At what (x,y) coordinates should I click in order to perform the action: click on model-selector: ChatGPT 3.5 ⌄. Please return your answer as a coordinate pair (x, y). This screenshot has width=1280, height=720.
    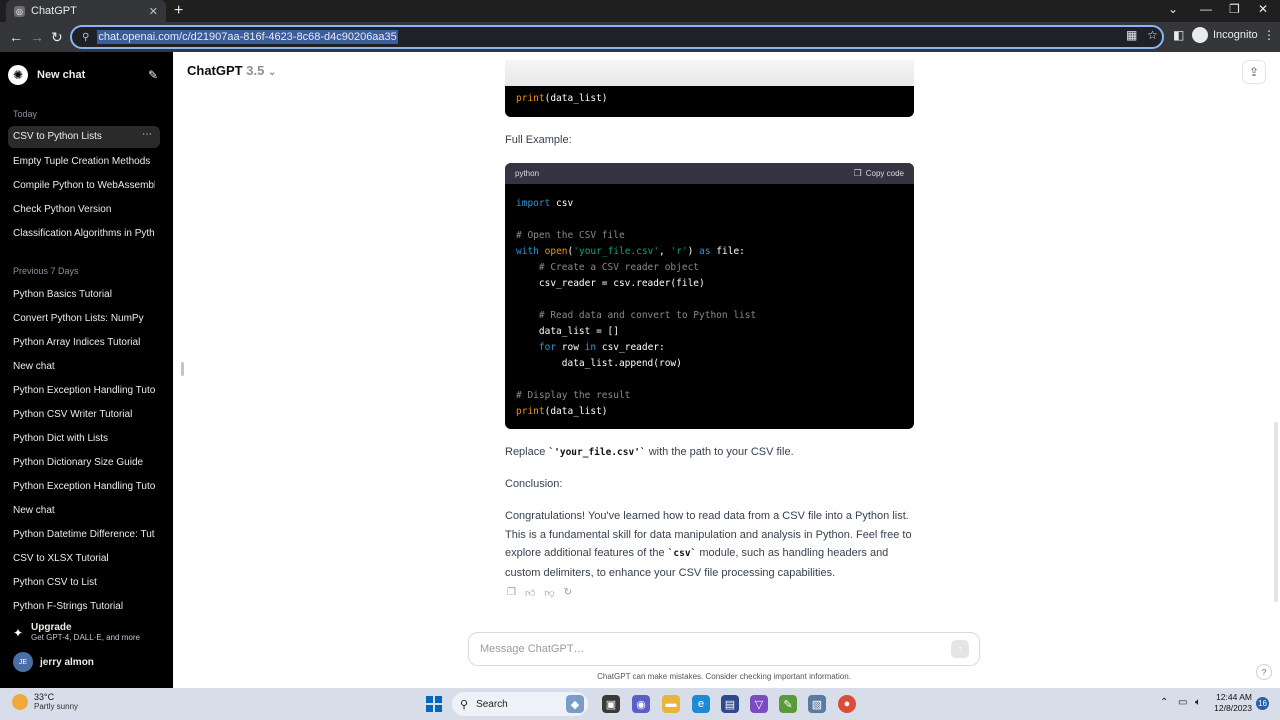
    Looking at the image, I should click on (231, 70).